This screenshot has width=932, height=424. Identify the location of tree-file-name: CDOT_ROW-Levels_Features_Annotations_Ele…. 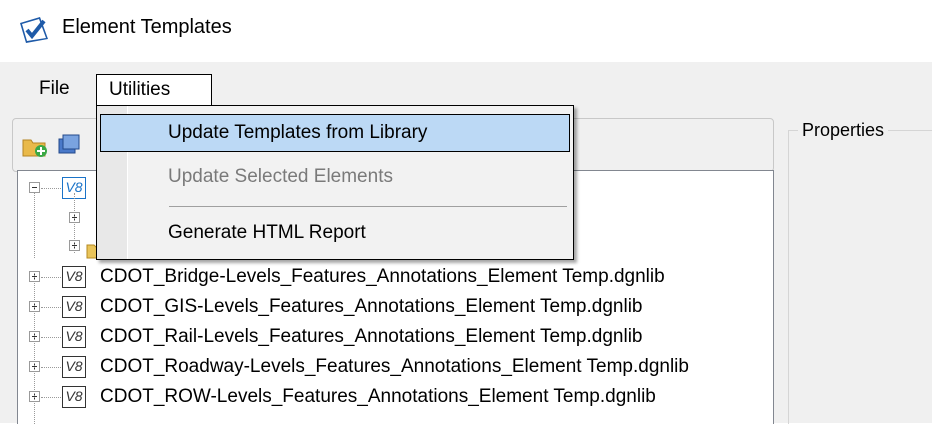
(378, 396).